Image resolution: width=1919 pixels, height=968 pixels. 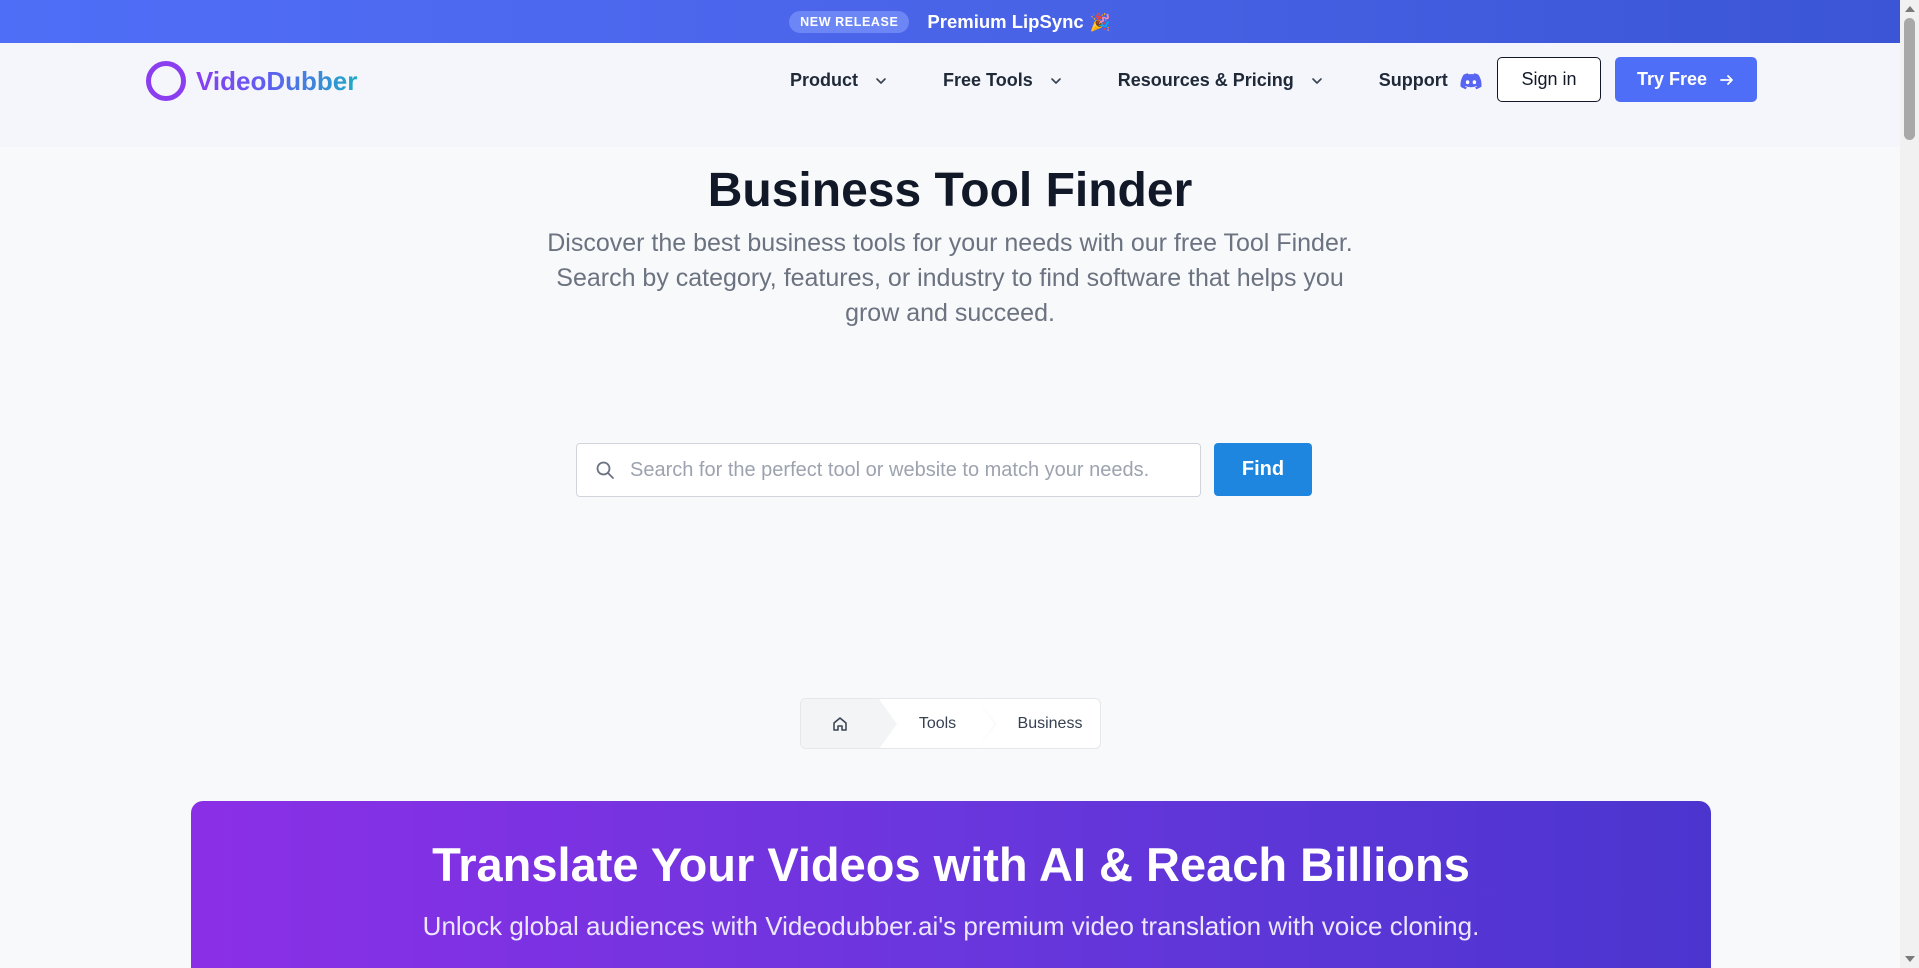 I want to click on logo-text: VideoDubber, so click(x=277, y=80).